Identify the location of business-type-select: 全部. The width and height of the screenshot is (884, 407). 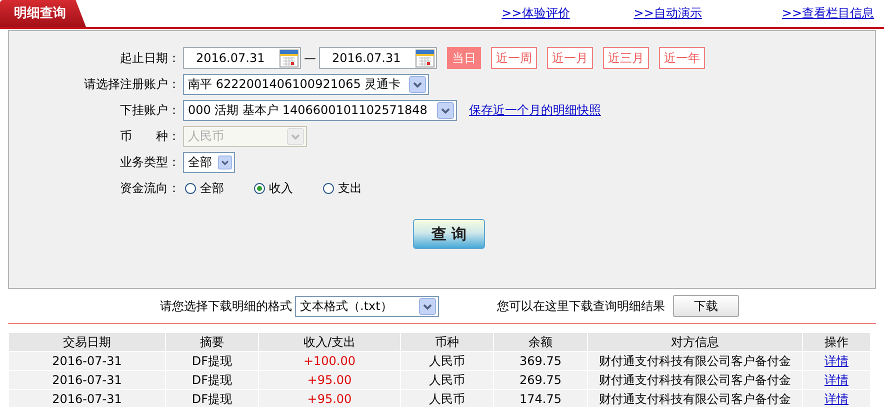
(209, 162).